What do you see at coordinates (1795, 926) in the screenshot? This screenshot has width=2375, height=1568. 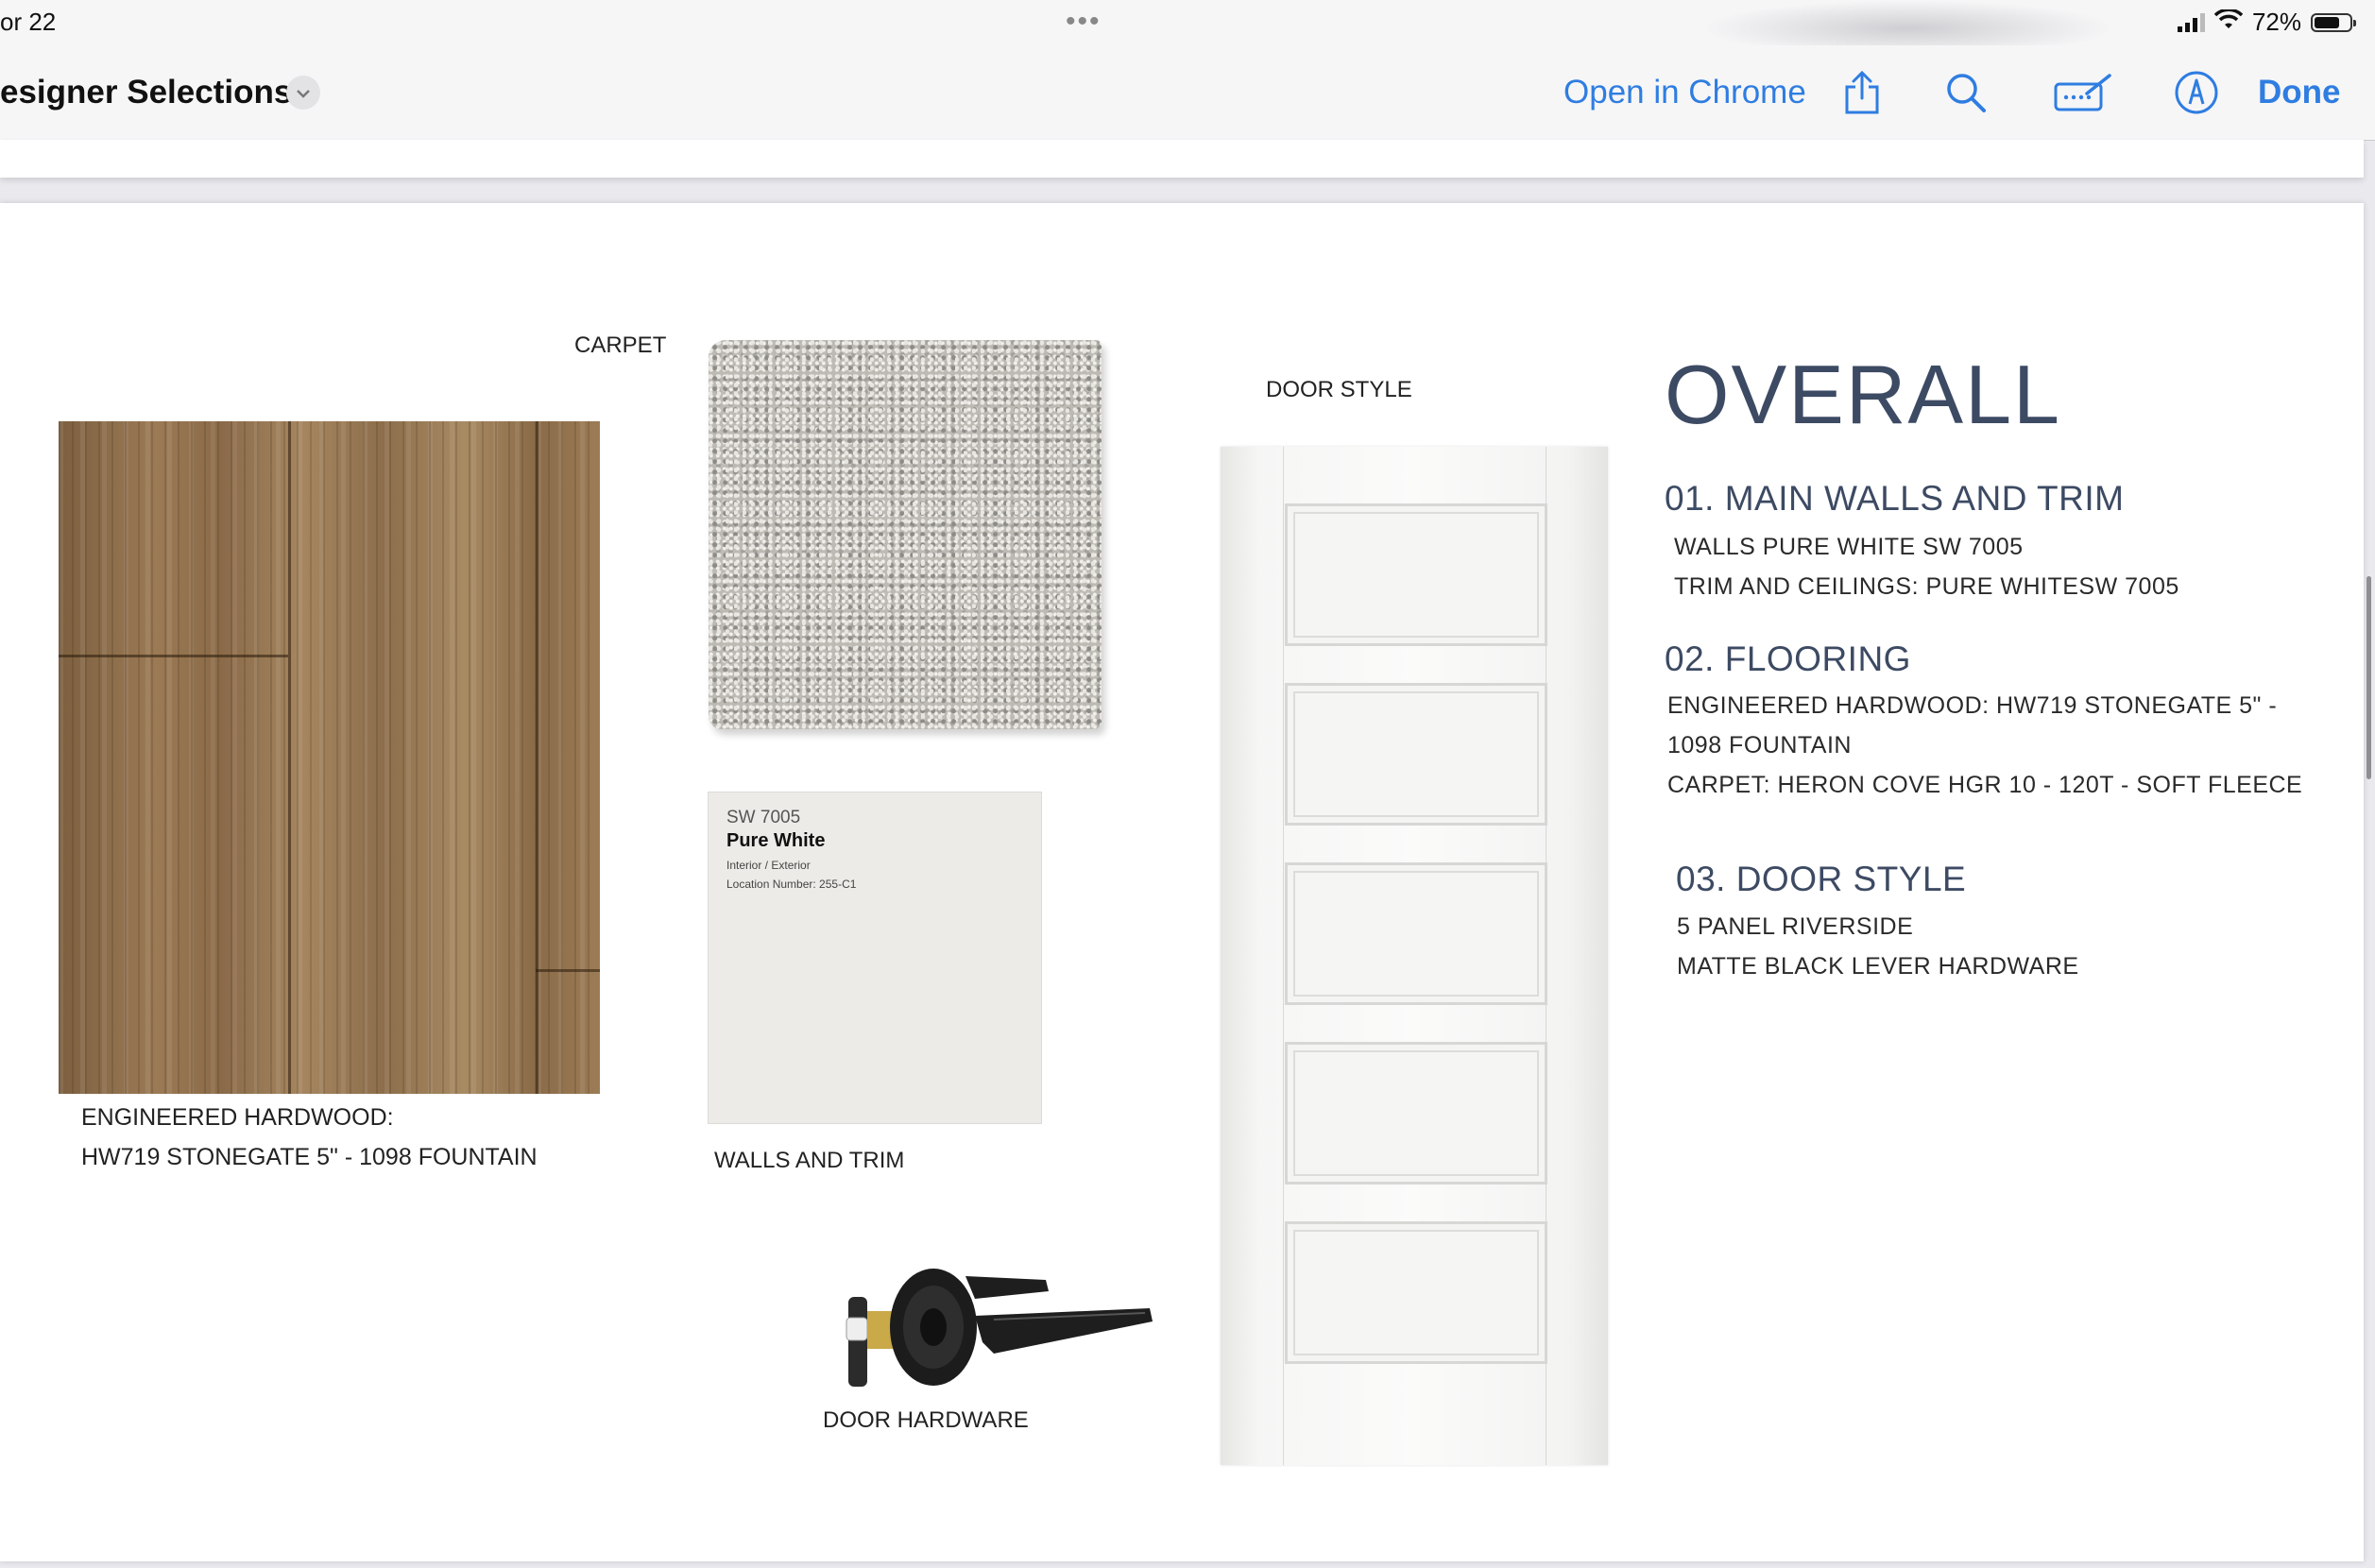 I see `section-line: 5 PANEL RIVERSIDE` at bounding box center [1795, 926].